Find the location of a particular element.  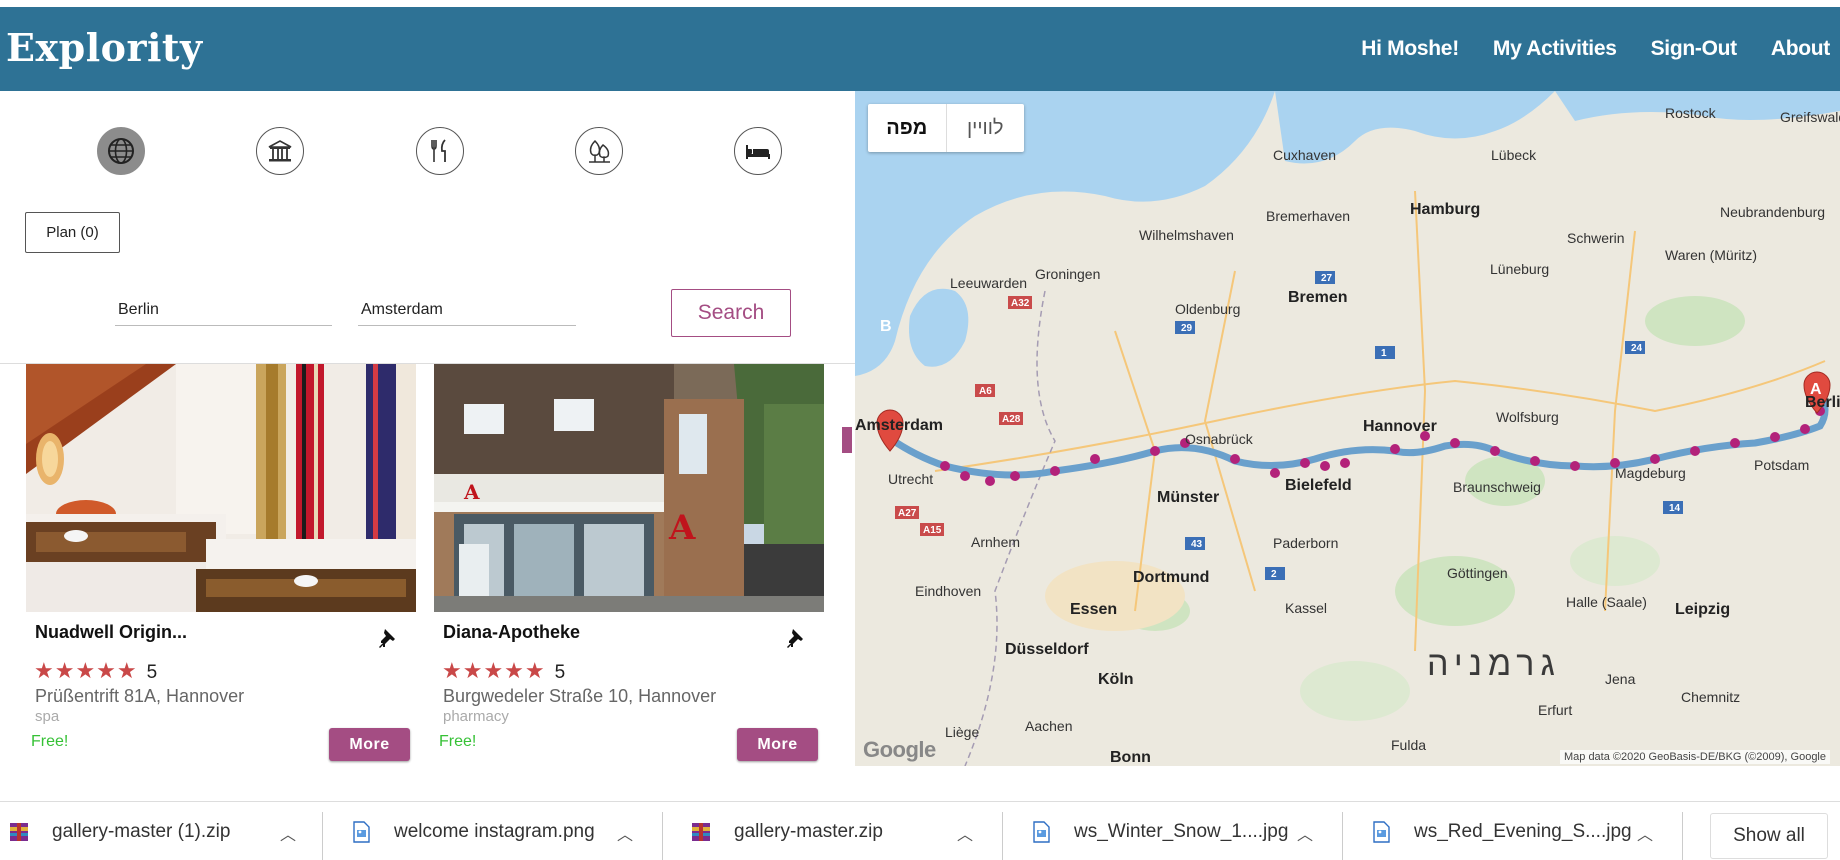

city-label: Köln is located at coordinates (1116, 679).